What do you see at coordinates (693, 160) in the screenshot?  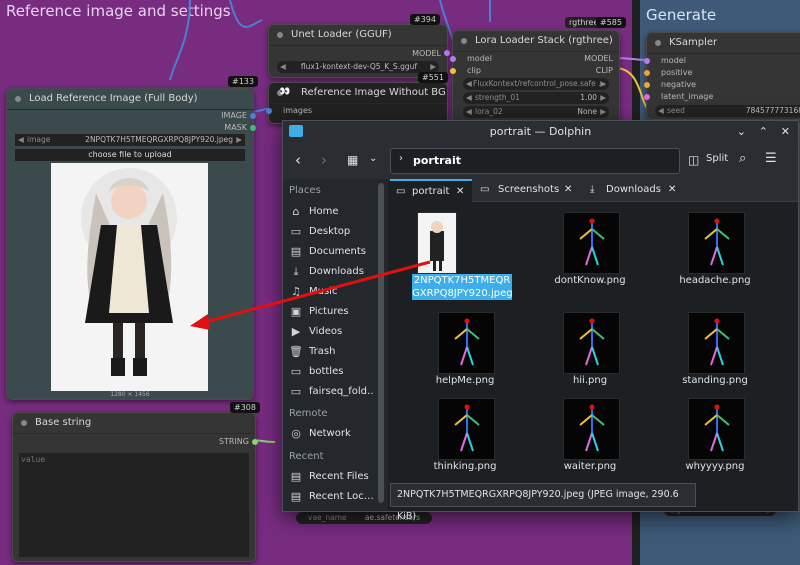 I see `split-icon: ◫` at bounding box center [693, 160].